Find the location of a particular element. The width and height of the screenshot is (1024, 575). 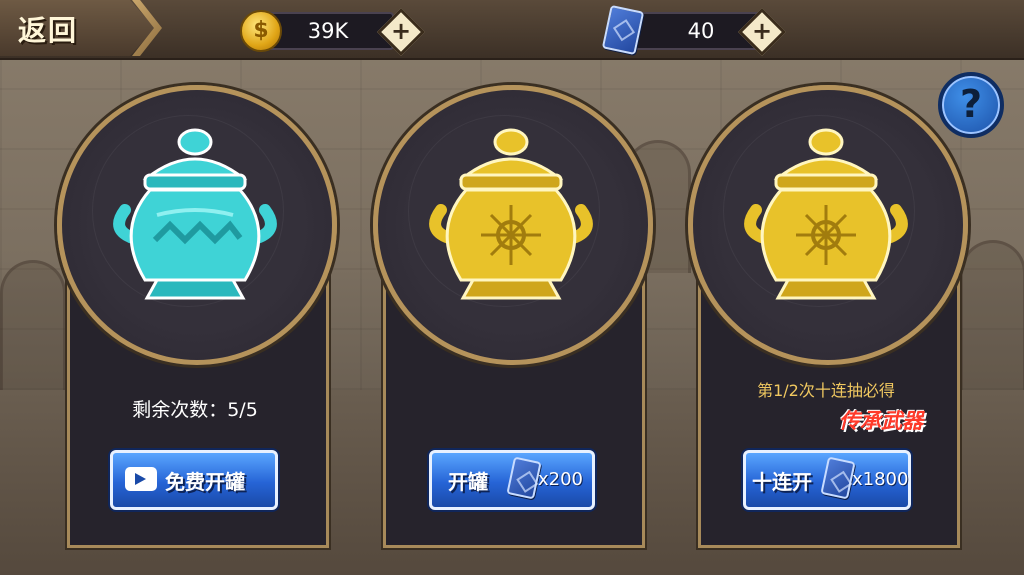

teal-jar-icon is located at coordinates (195, 214).